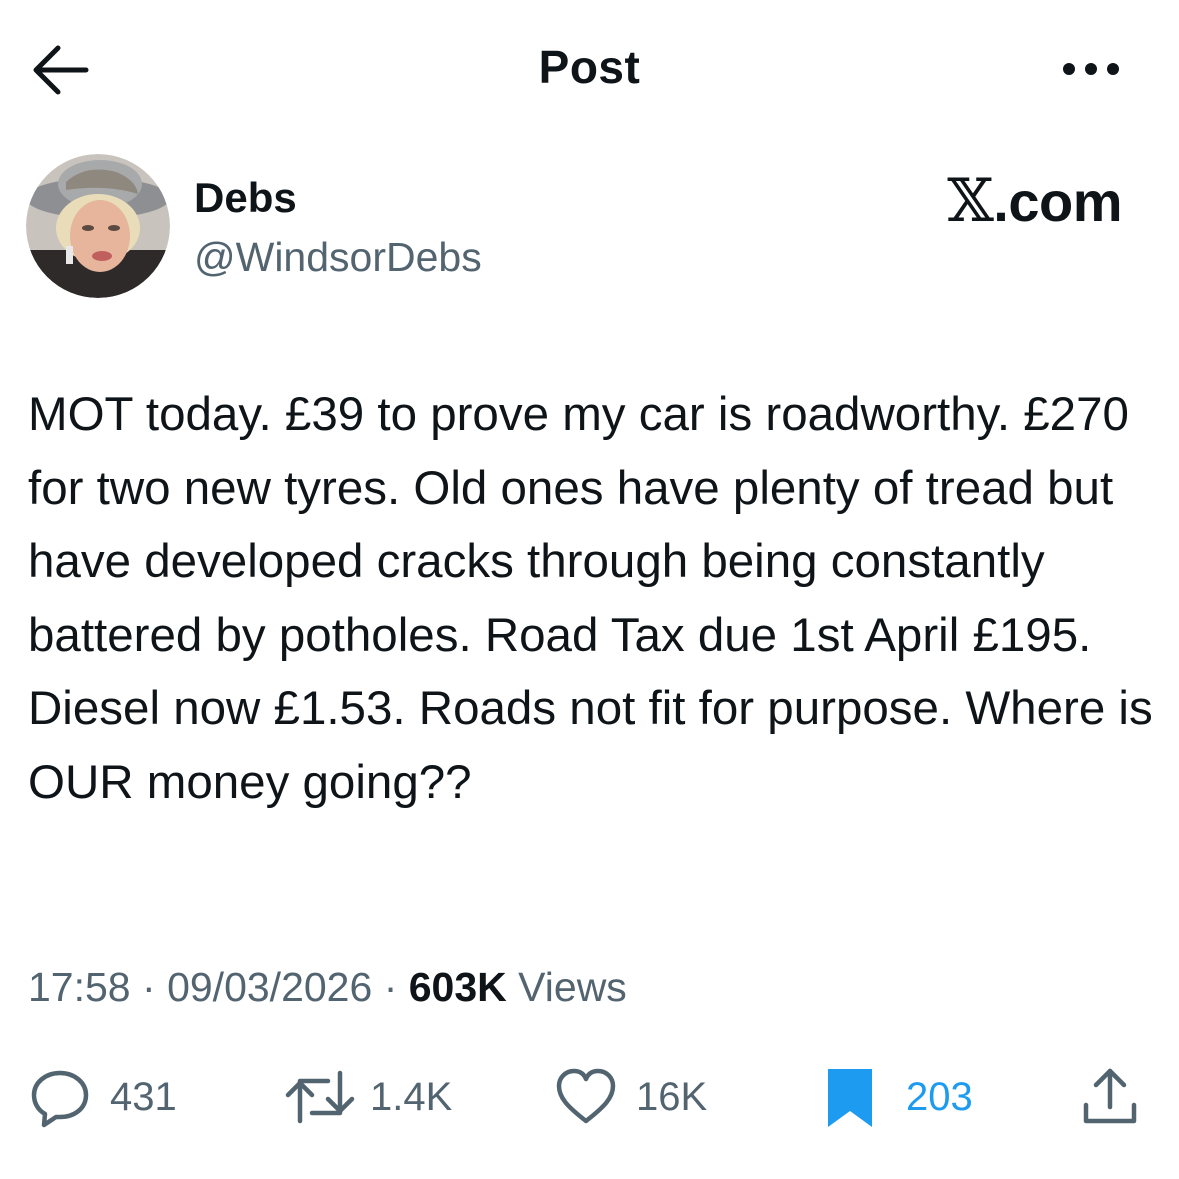 This screenshot has height=1179, width=1179. What do you see at coordinates (79, 987) in the screenshot?
I see `post-time: 17:58` at bounding box center [79, 987].